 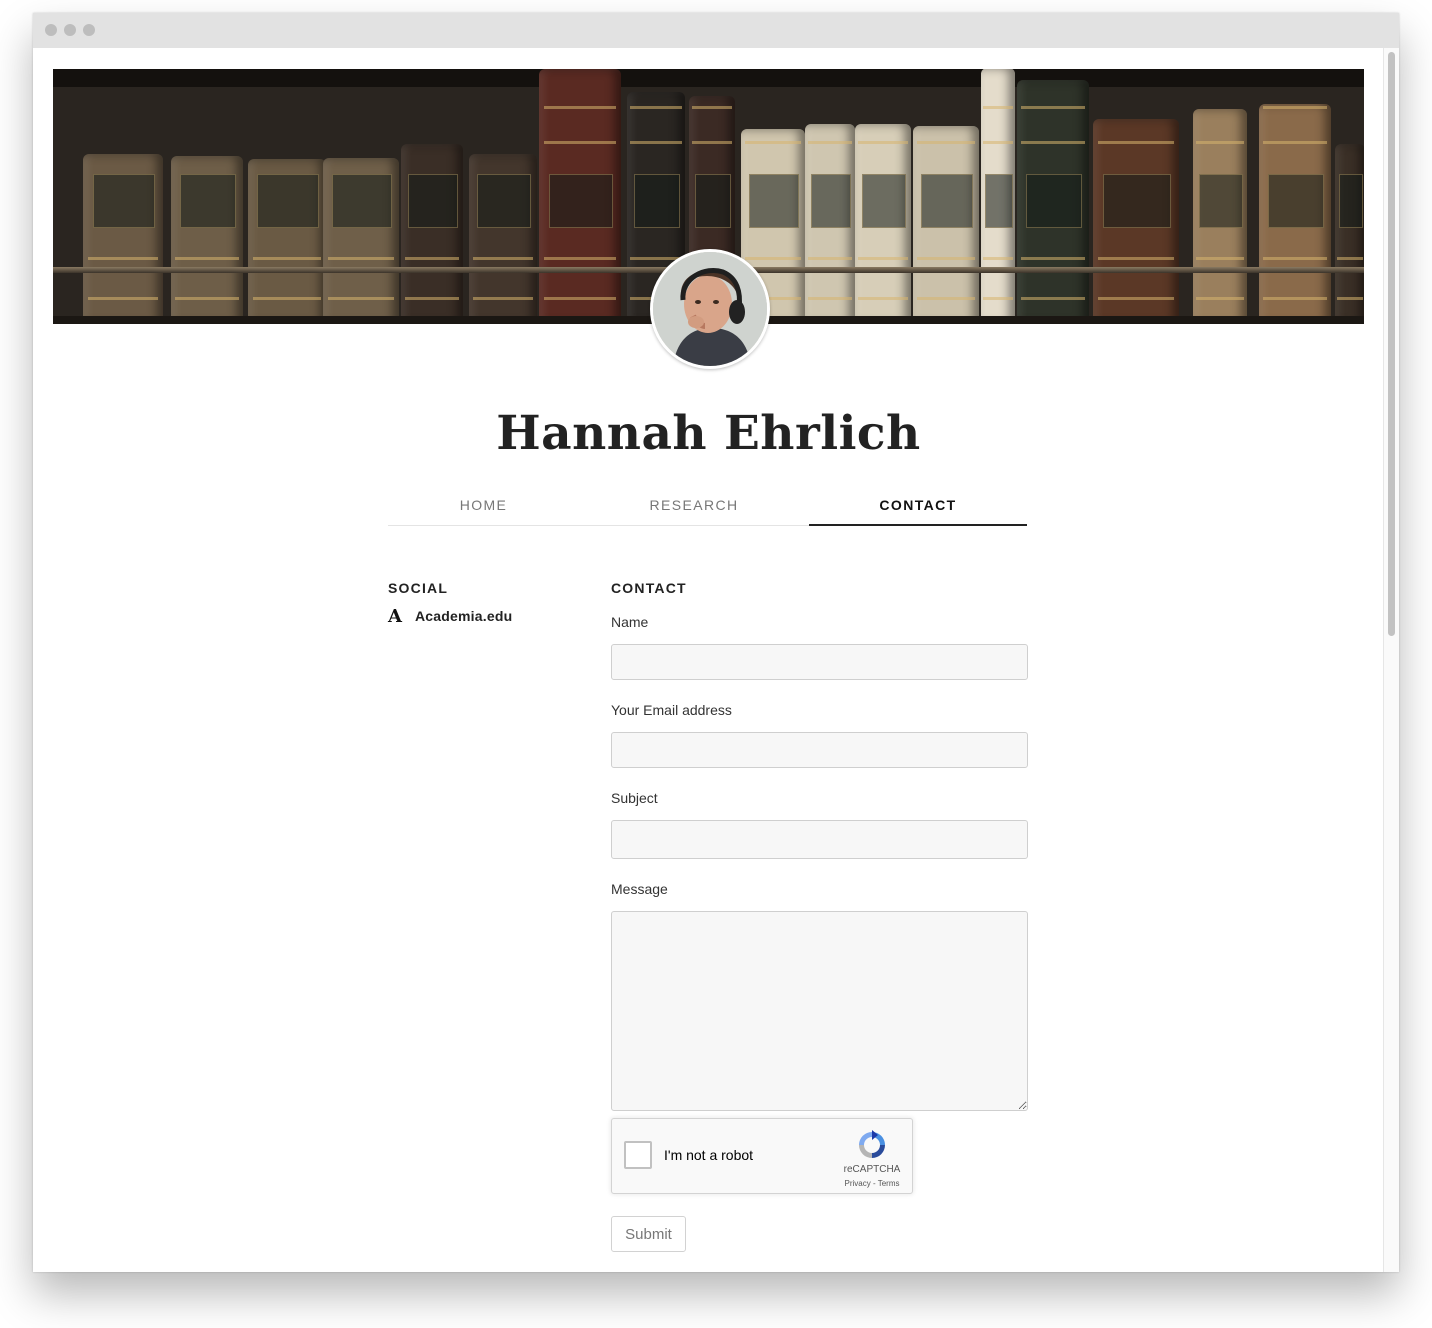 I want to click on academia-icon: A, so click(x=395, y=616).